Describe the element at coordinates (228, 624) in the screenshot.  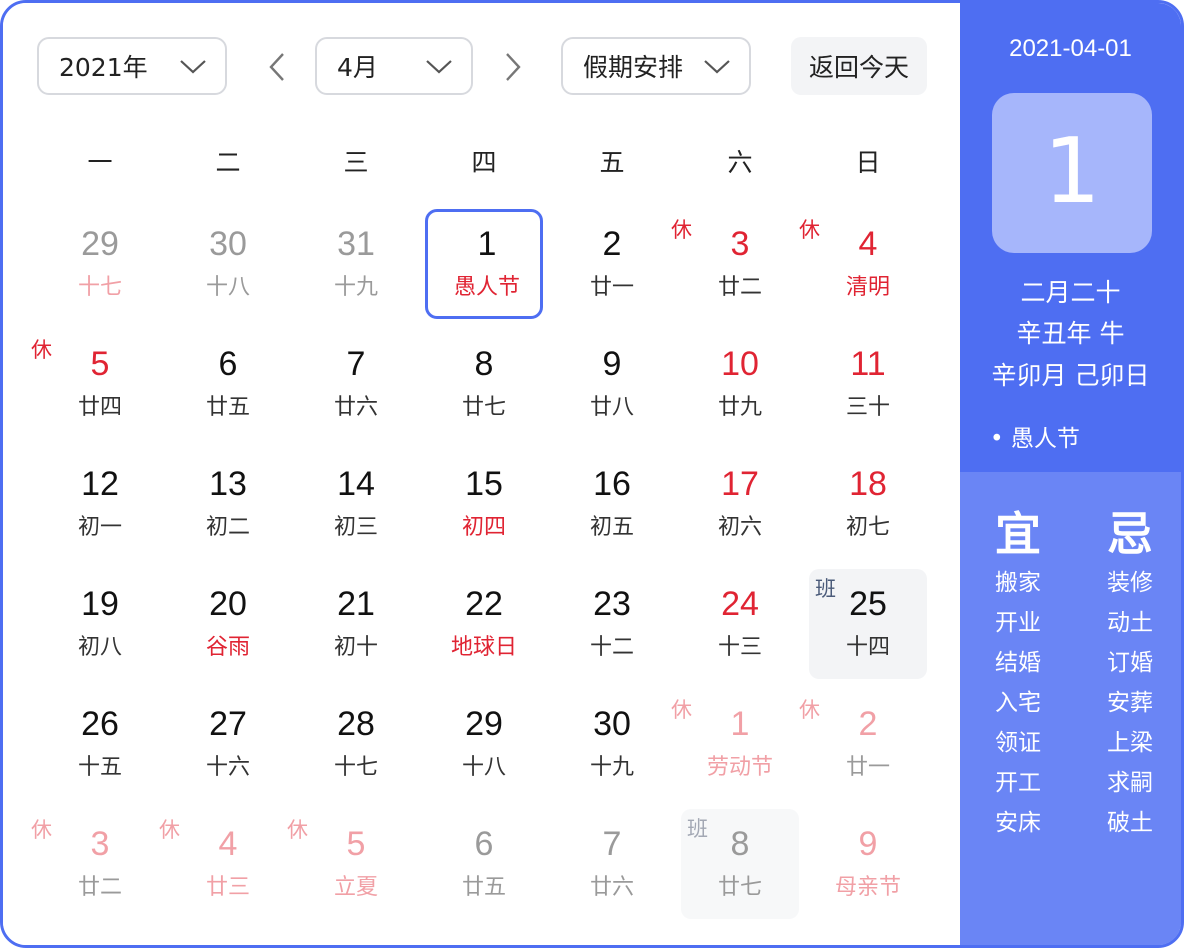
I see `day-cell: 20 谷雨` at that location.